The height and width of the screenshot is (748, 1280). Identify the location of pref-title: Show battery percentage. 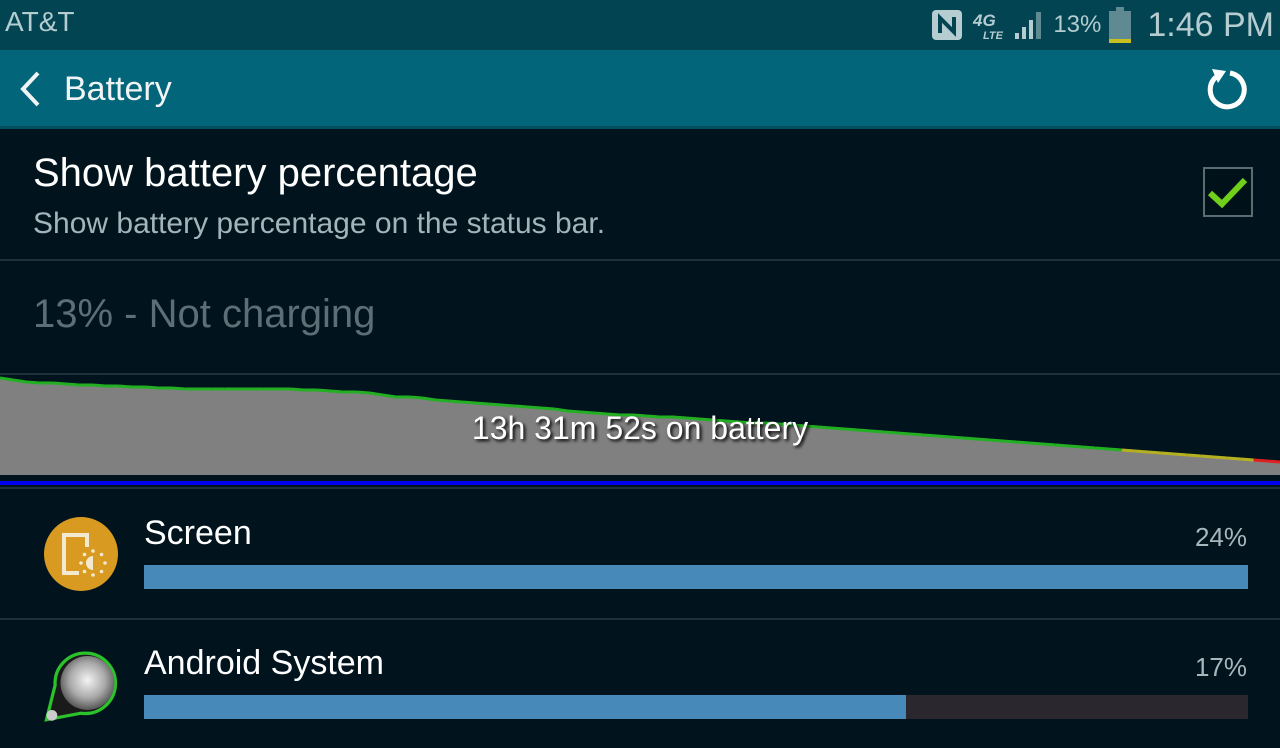
(255, 173).